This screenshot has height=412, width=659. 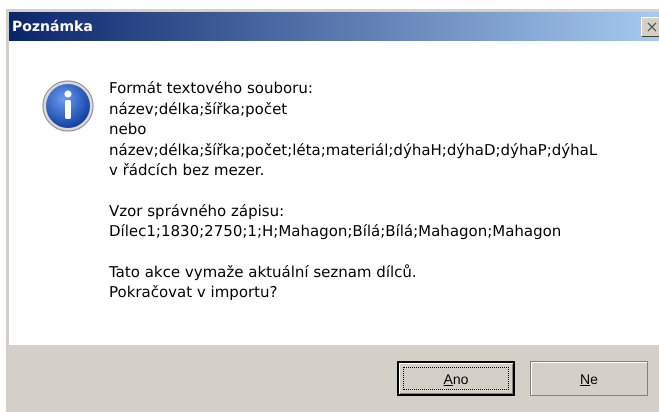 What do you see at coordinates (187, 170) in the screenshot?
I see `message-line: v řádcích bez mezer.` at bounding box center [187, 170].